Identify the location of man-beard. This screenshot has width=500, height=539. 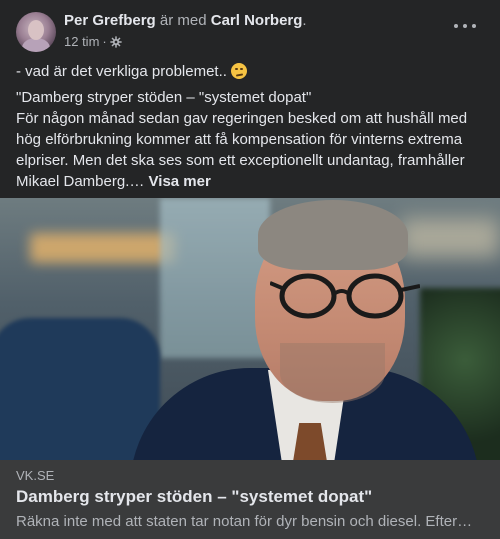
(332, 373).